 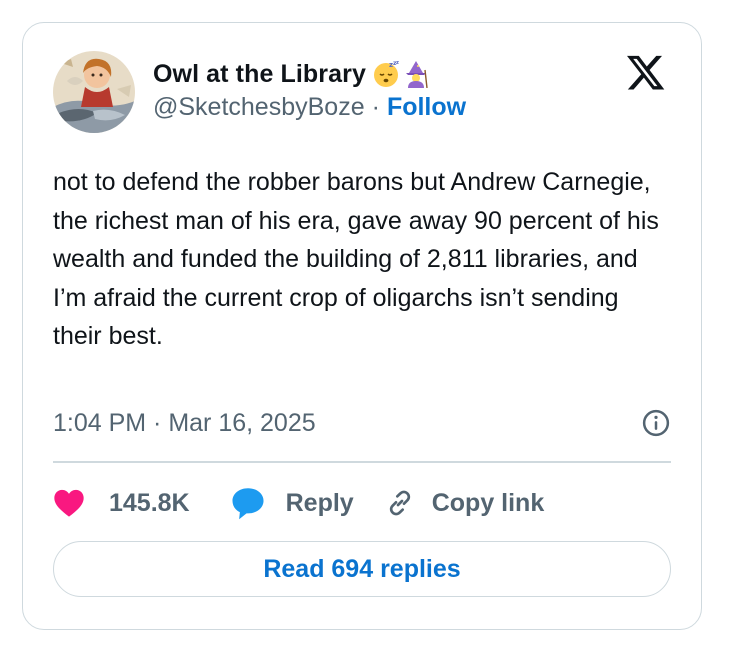 I want to click on reply-label: Reply, so click(x=319, y=502).